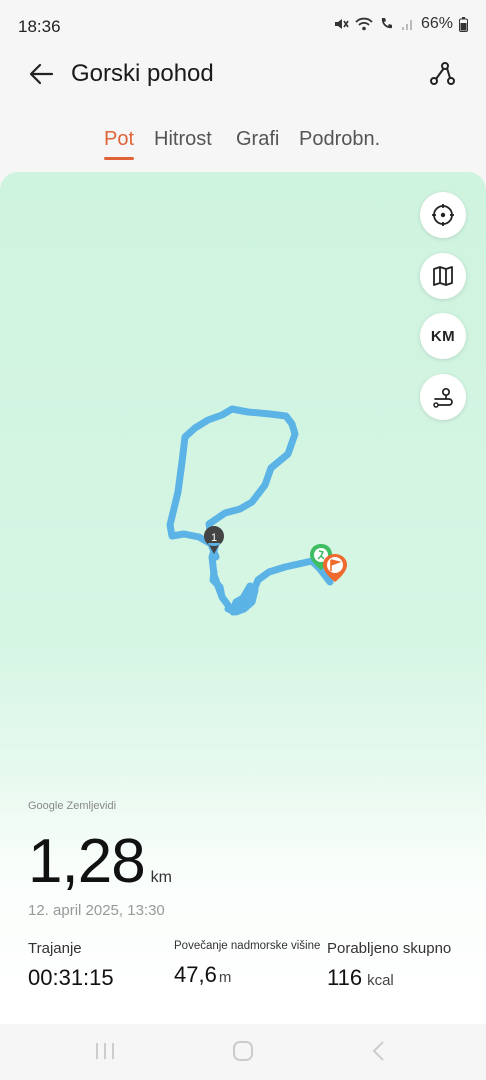  I want to click on header: Gorski pohod, so click(243, 75).